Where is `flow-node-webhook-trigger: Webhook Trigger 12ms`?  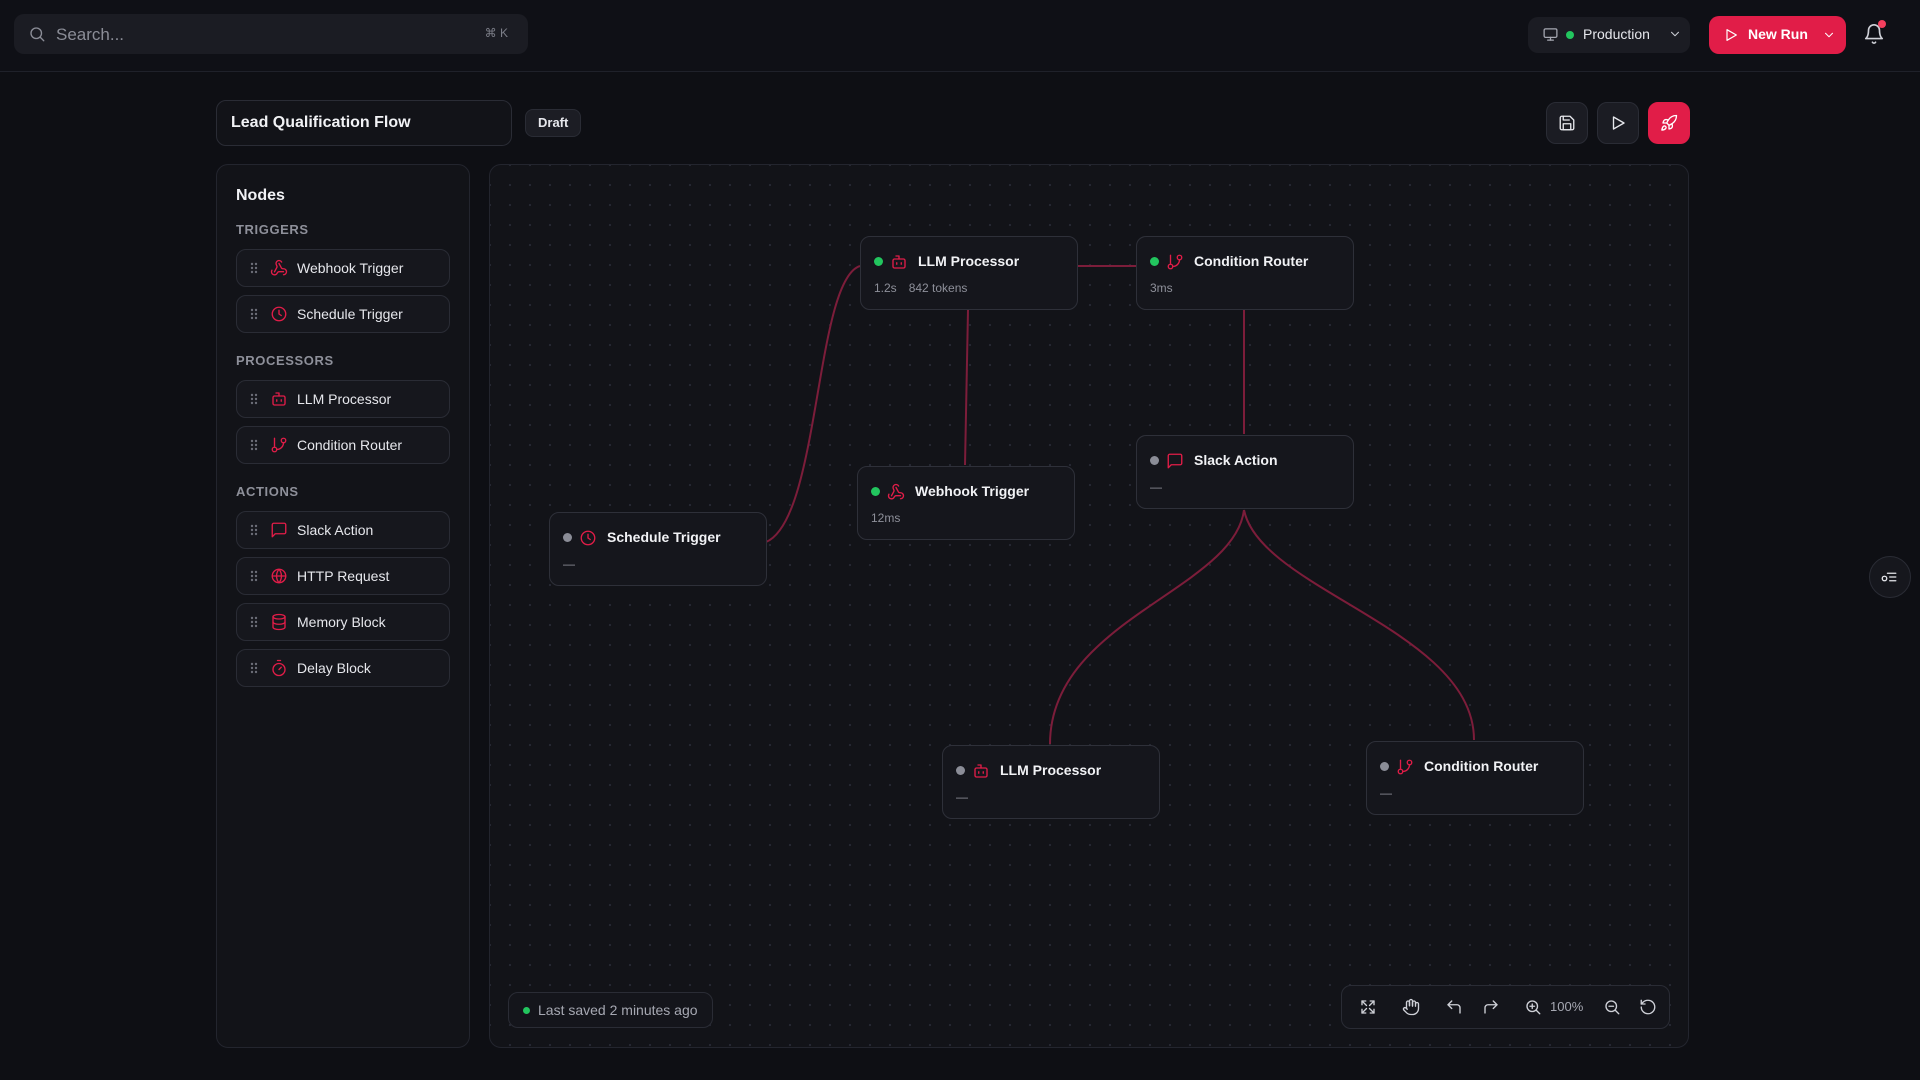 flow-node-webhook-trigger: Webhook Trigger 12ms is located at coordinates (966, 503).